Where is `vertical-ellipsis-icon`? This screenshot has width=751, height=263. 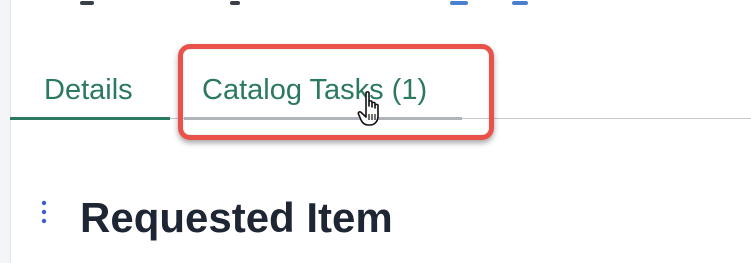
vertical-ellipsis-icon is located at coordinates (44, 213).